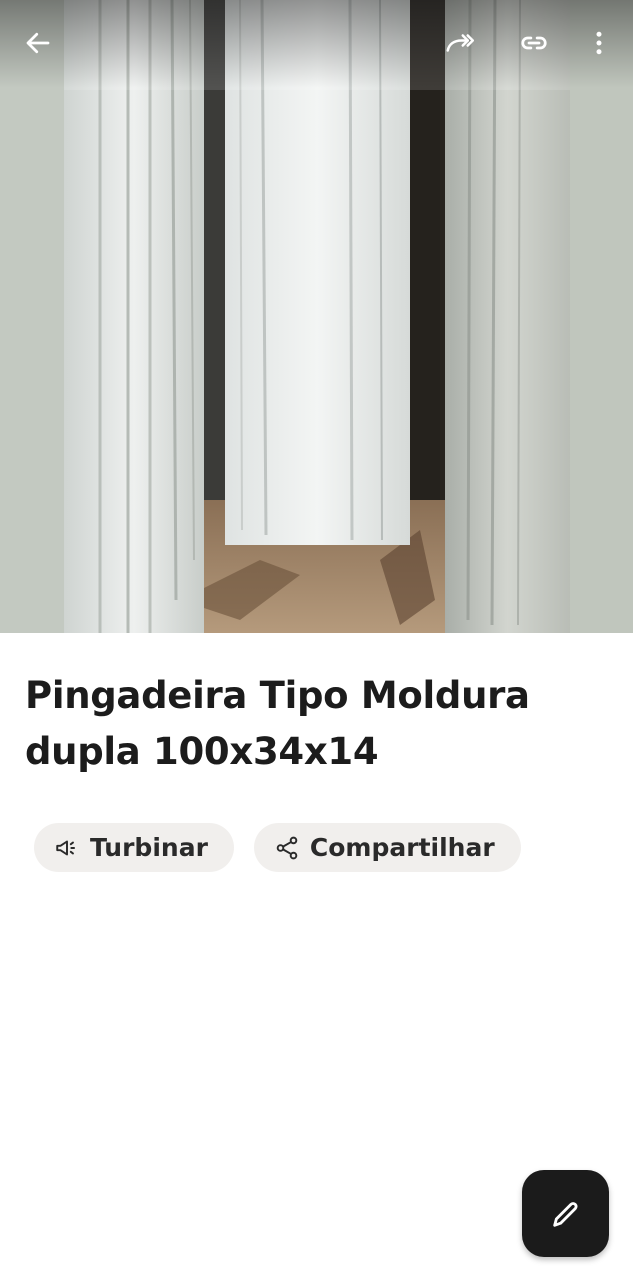 The image size is (633, 1280). I want to click on pencil-icon, so click(564, 1214).